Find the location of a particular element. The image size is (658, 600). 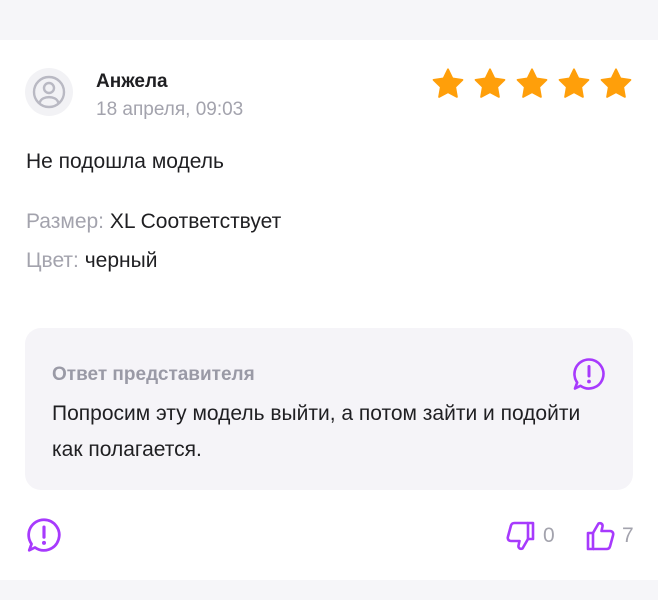

dislike-button: 0 is located at coordinates (529, 536).